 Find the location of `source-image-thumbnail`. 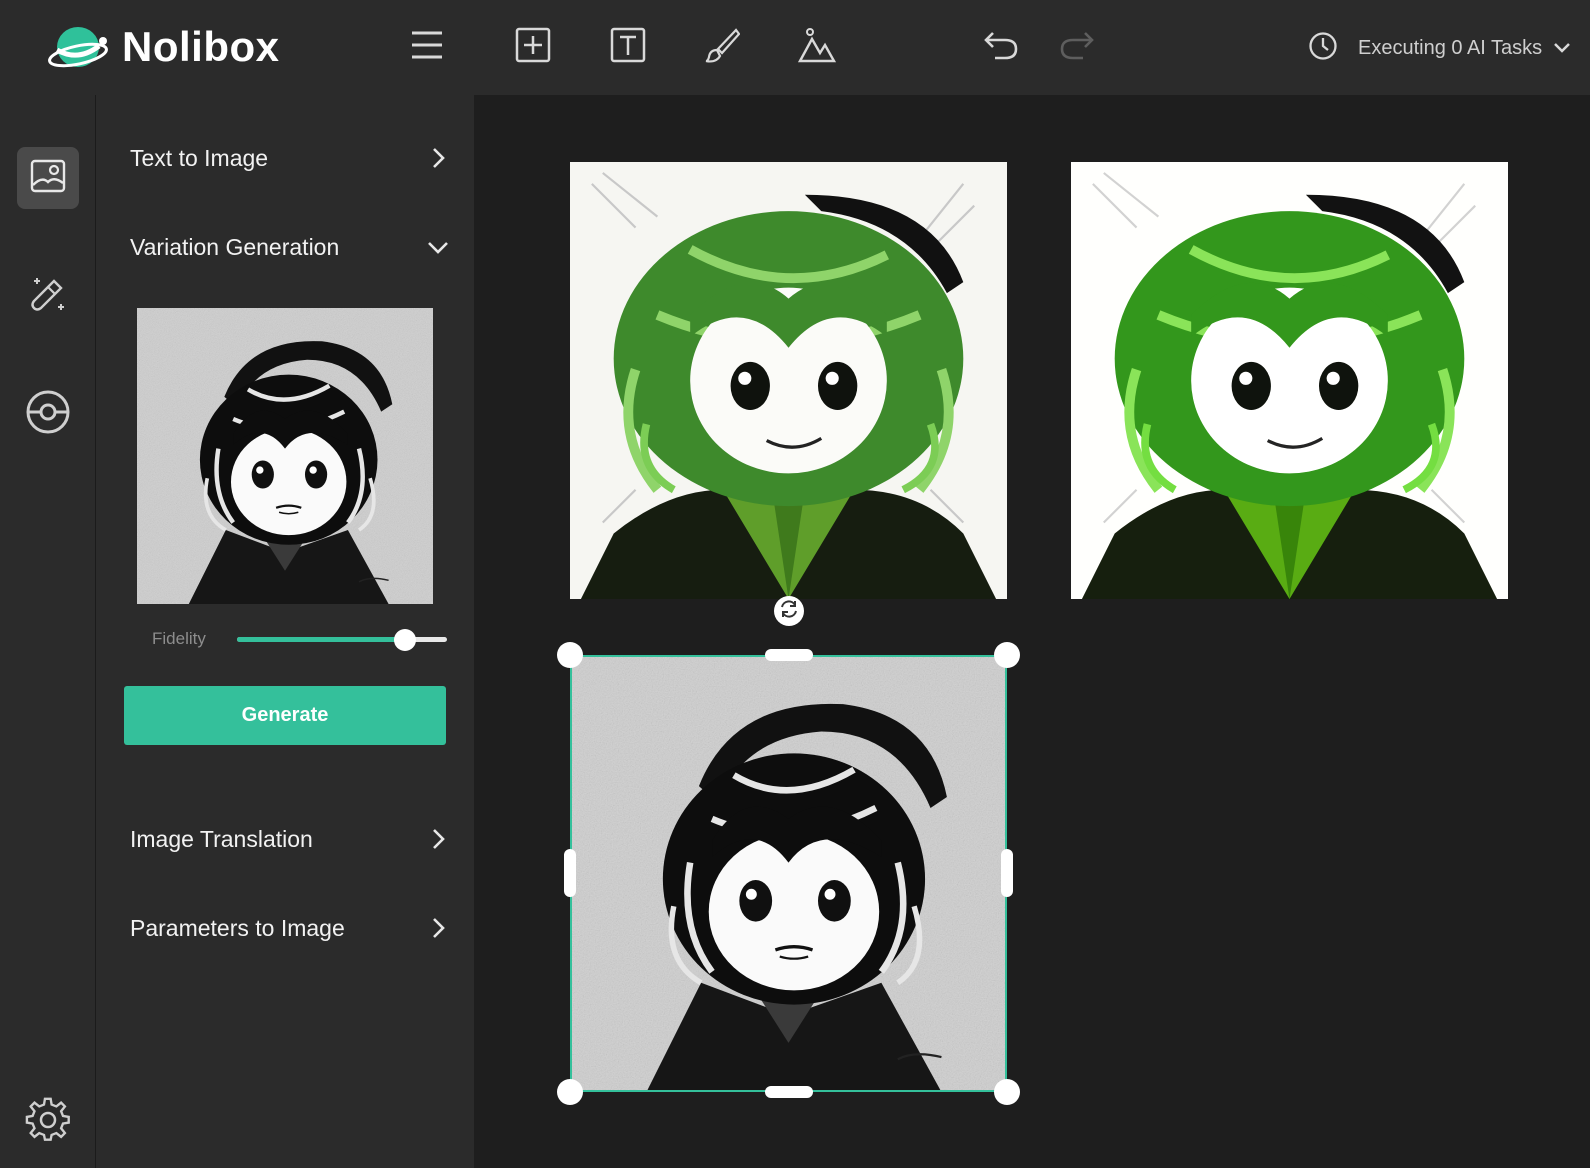

source-image-thumbnail is located at coordinates (285, 456).